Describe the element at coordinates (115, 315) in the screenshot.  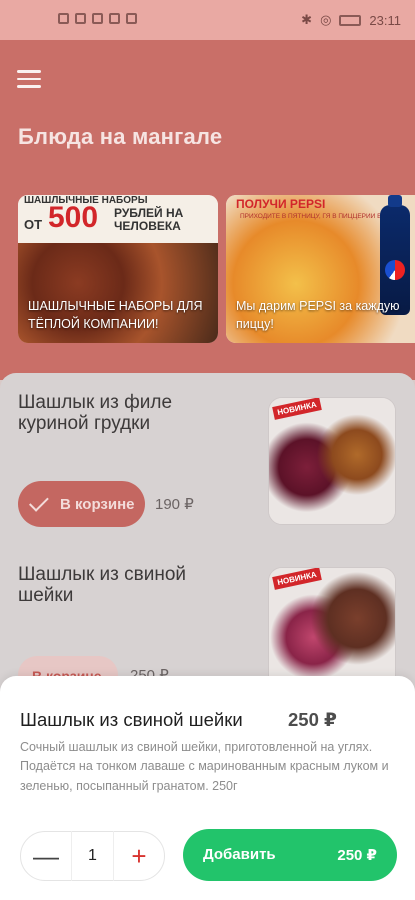
I see `banner-caption: ШАШЛЫЧНЫЕ НАБОРЫ ДЛЯ ТЁПЛОЙ КОМПАНИИ!` at that location.